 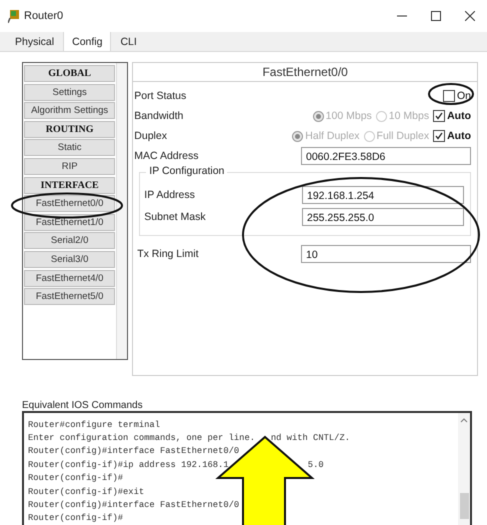 I want to click on console-text: Router#configure terminal, so click(x=94, y=425).